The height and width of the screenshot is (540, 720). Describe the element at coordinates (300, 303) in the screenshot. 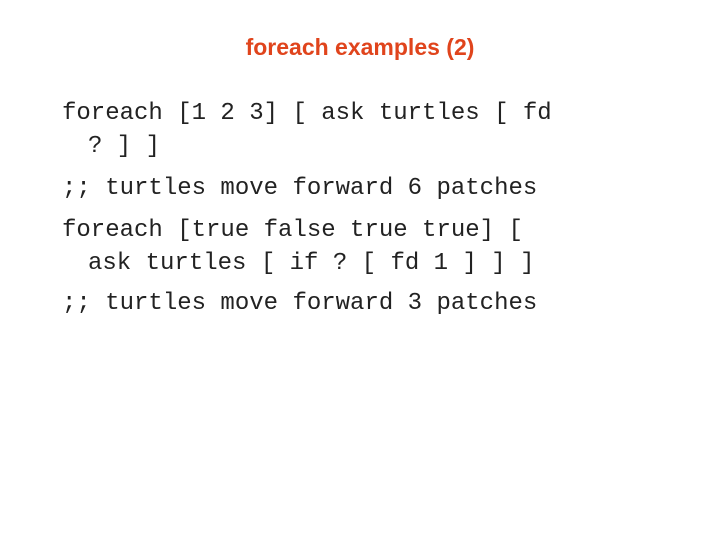

I see `code-comment: ;; turtles move forward 3 patches` at that location.